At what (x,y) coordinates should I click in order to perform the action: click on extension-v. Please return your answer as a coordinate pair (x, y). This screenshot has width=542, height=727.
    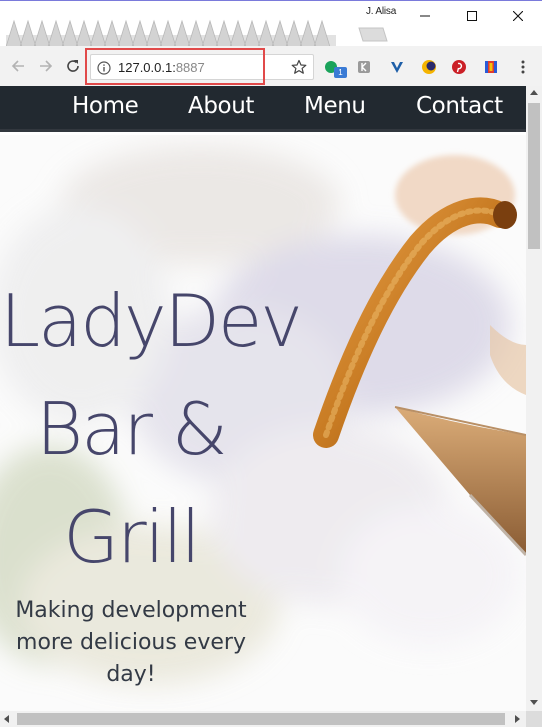
    Looking at the image, I should click on (397, 67).